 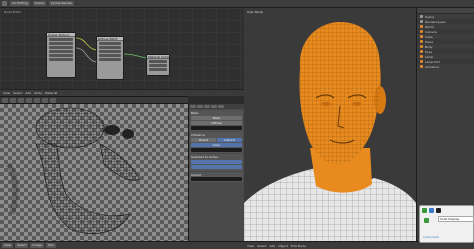 What do you see at coordinates (61, 35) in the screenshot?
I see `node-title: Image Texture` at bounding box center [61, 35].